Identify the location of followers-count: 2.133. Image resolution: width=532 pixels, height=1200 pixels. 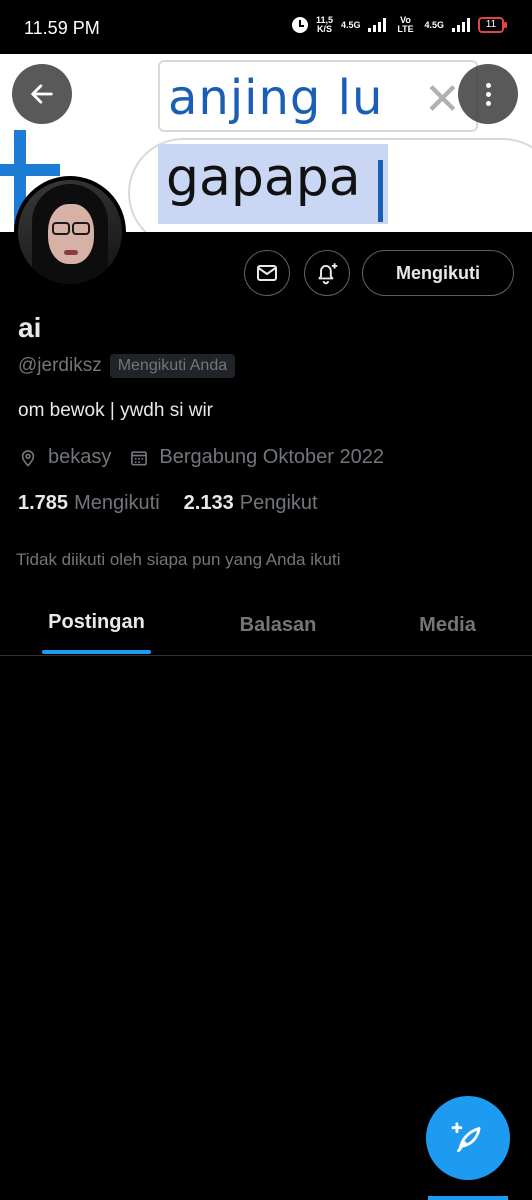
(209, 503).